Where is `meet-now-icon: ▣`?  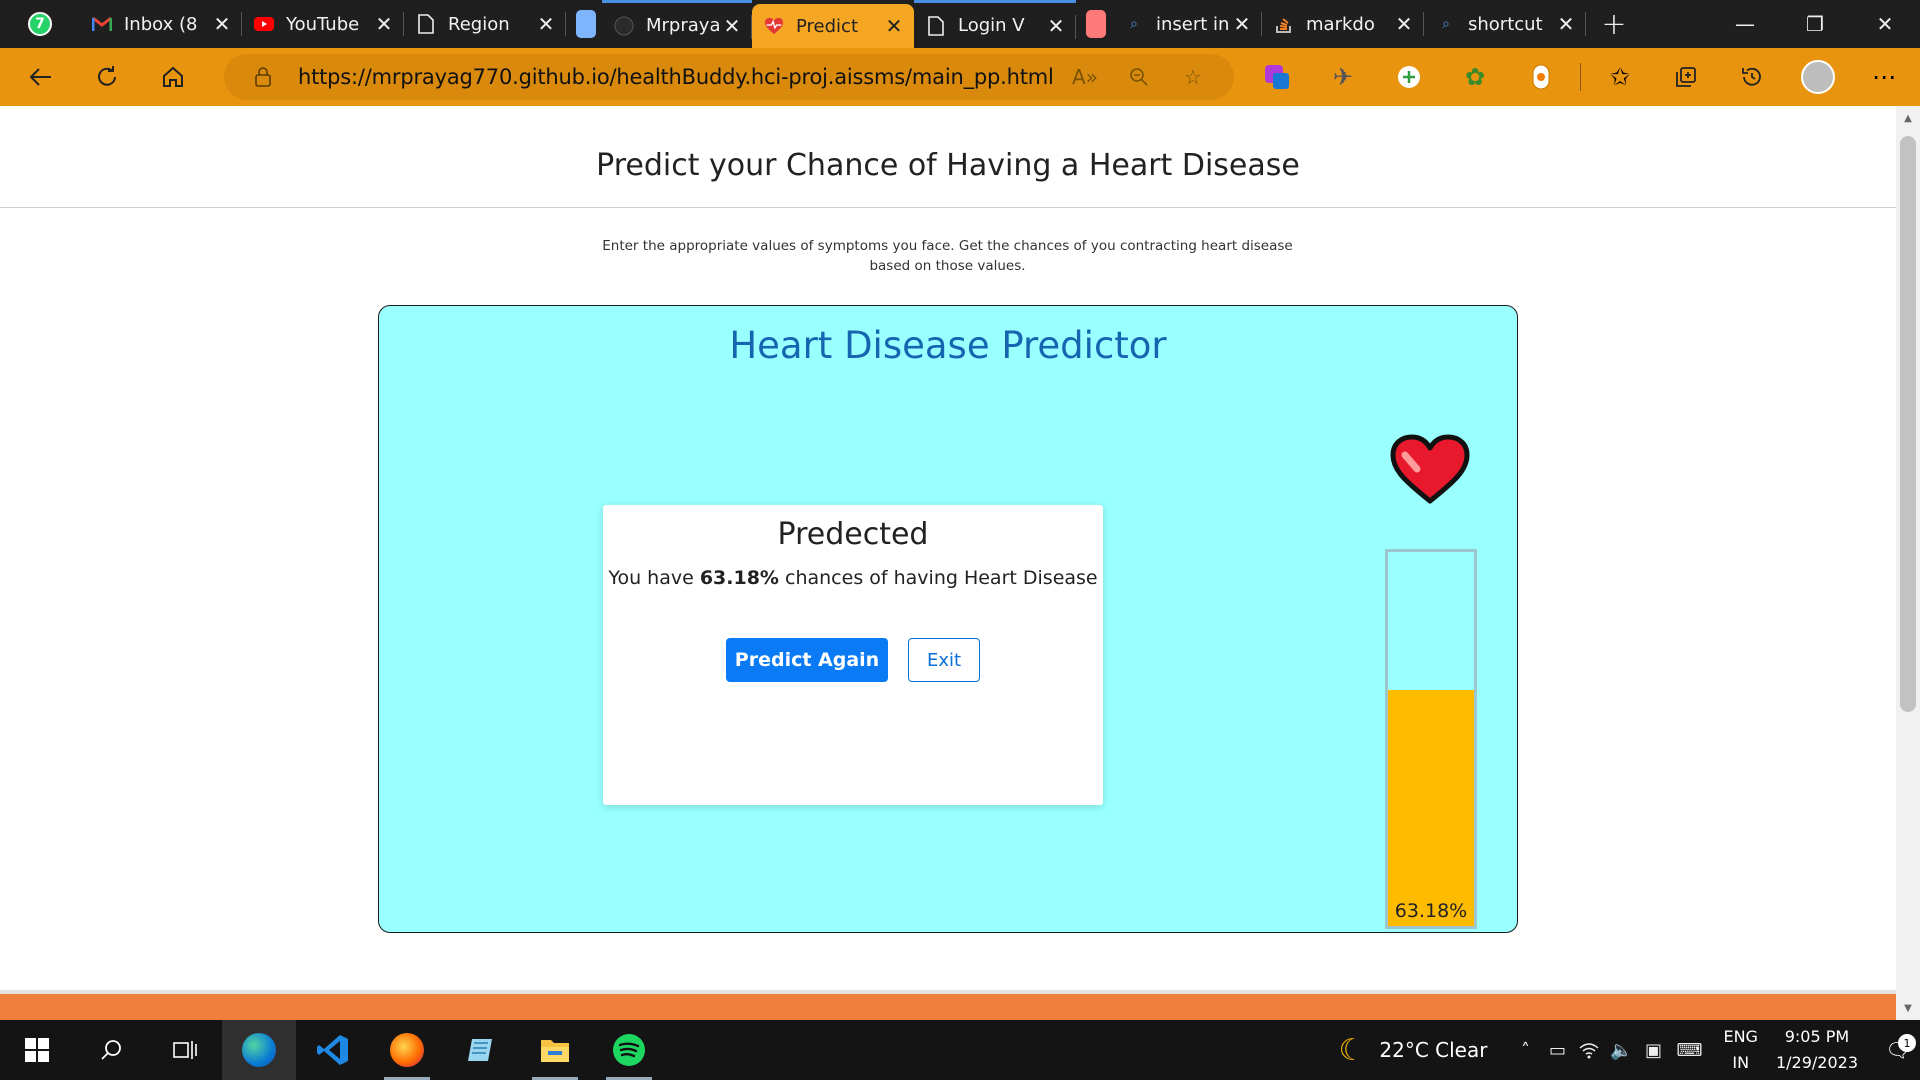 meet-now-icon: ▣ is located at coordinates (1653, 1050).